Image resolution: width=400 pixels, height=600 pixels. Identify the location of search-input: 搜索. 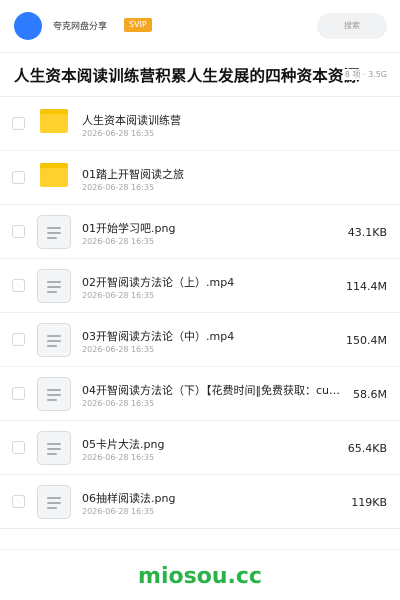
(352, 26).